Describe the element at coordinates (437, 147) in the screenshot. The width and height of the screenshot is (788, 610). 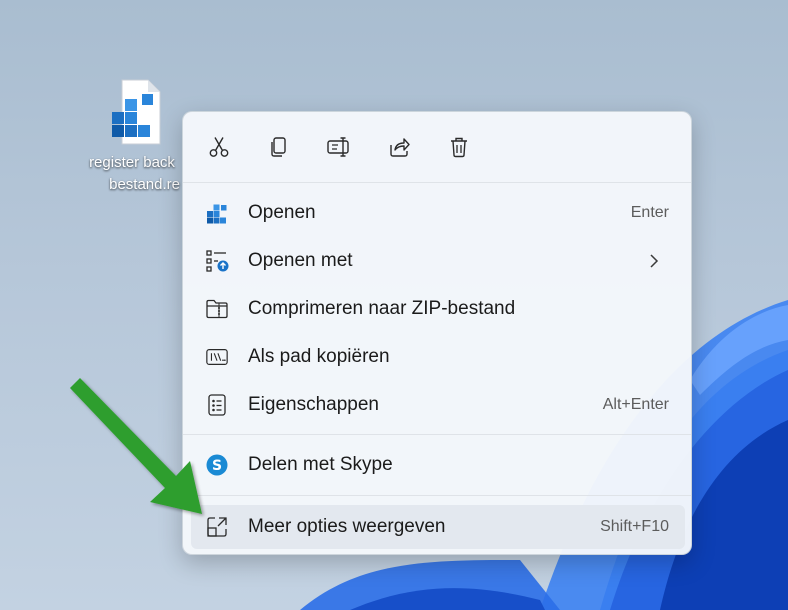
I see `context-menu-toolbar` at that location.